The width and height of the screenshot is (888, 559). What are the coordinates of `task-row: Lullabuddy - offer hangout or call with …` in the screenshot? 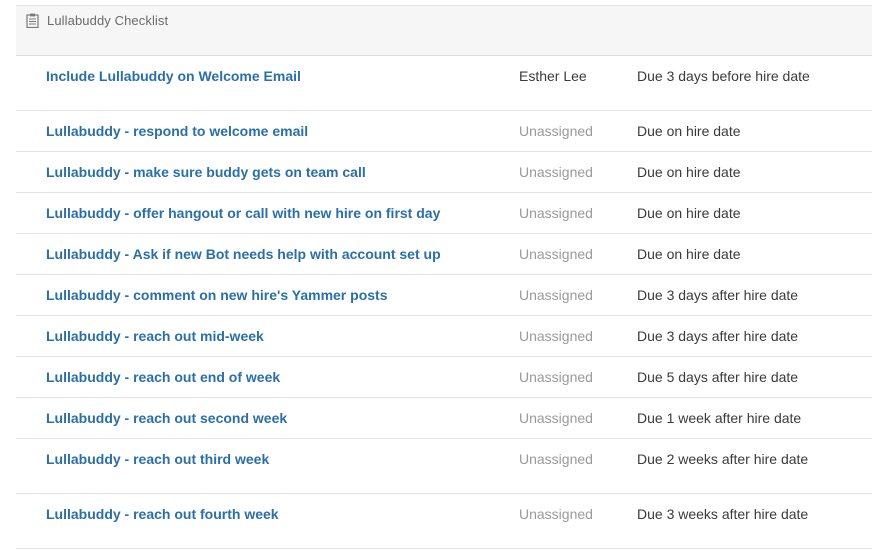 It's located at (444, 213).